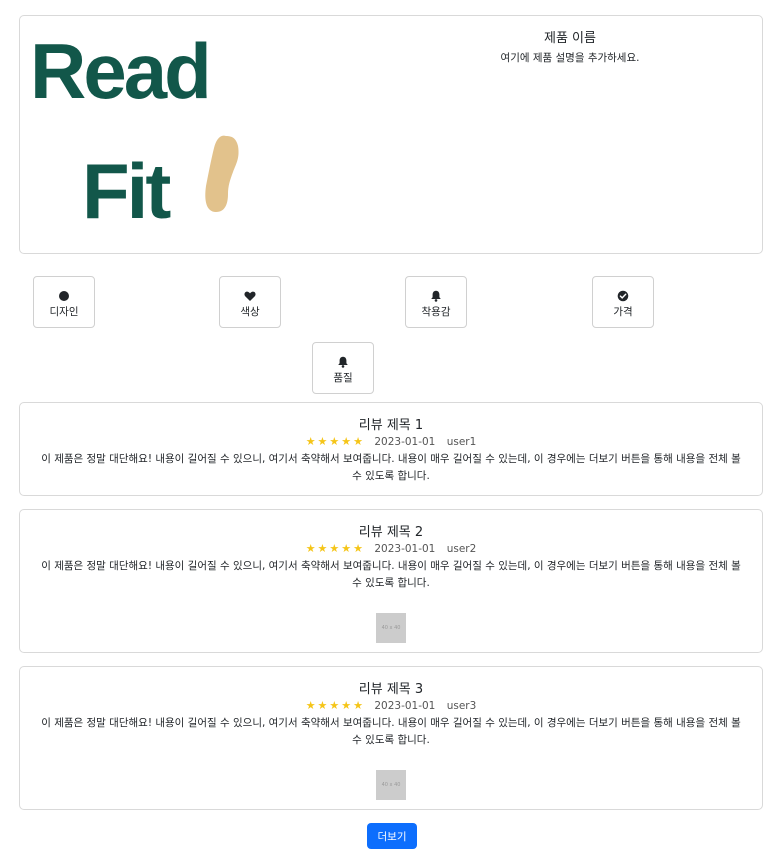 This screenshot has width=775, height=853. Describe the element at coordinates (250, 302) in the screenshot. I see `feature-button-color: 색상` at that location.